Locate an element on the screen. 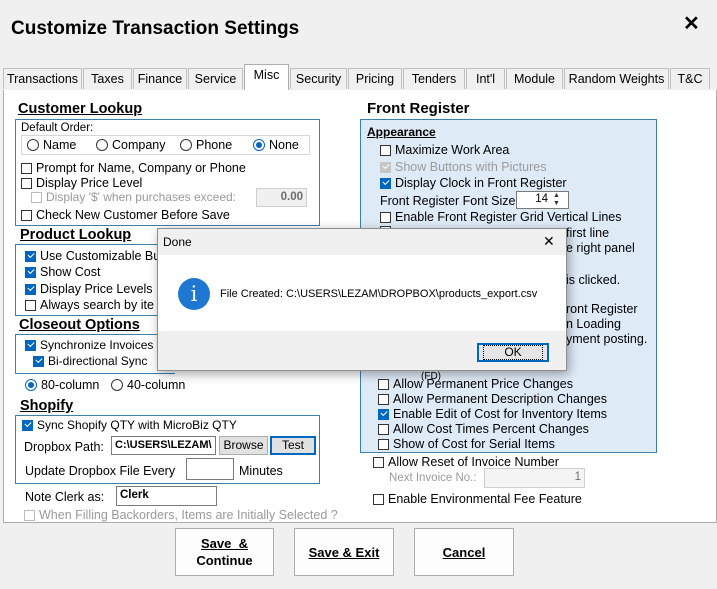 The height and width of the screenshot is (589, 717). customer-lookup-title: Customer Lookup is located at coordinates (80, 109).